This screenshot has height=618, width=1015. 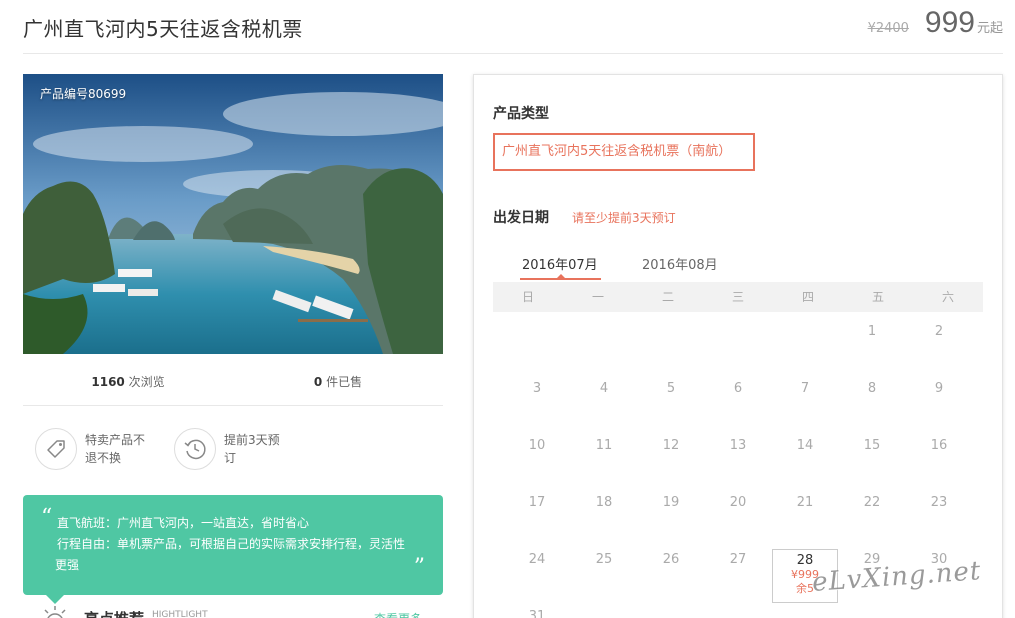 What do you see at coordinates (560, 279) in the screenshot?
I see `active-month-underline` at bounding box center [560, 279].